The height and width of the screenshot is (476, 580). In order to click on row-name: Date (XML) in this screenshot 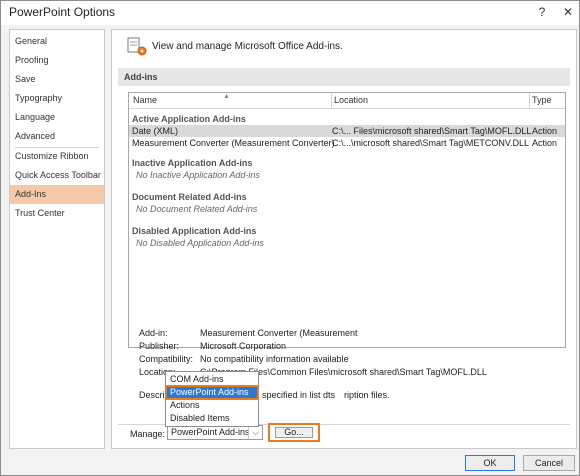, I will do `click(155, 131)`.